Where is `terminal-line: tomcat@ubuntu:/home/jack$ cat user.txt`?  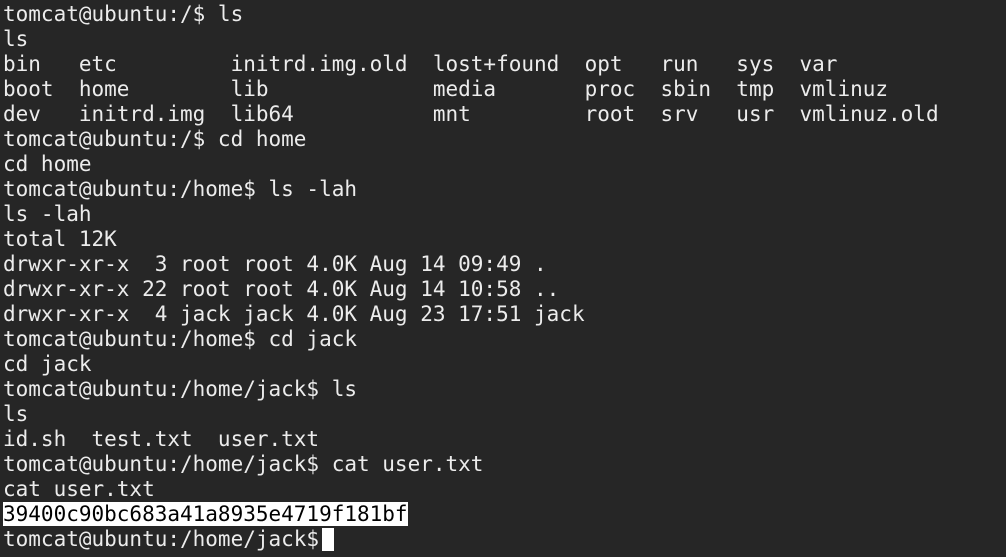 terminal-line: tomcat@ubuntu:/home/jack$ cat user.txt is located at coordinates (243, 464).